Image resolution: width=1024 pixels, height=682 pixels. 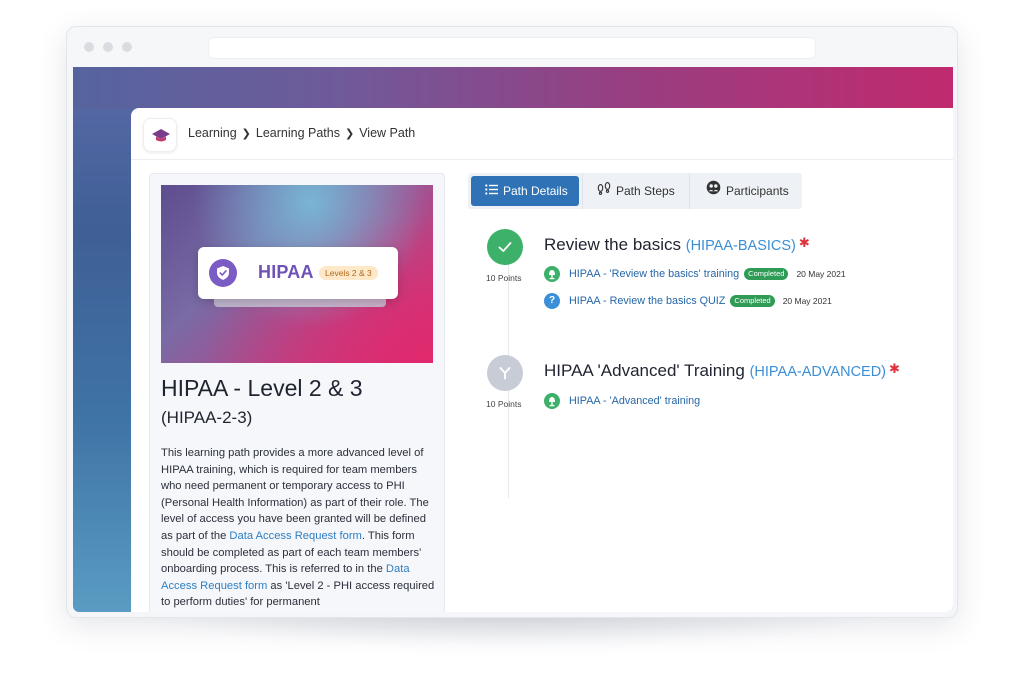 What do you see at coordinates (535, 191) in the screenshot?
I see `tab-label: Path Details` at bounding box center [535, 191].